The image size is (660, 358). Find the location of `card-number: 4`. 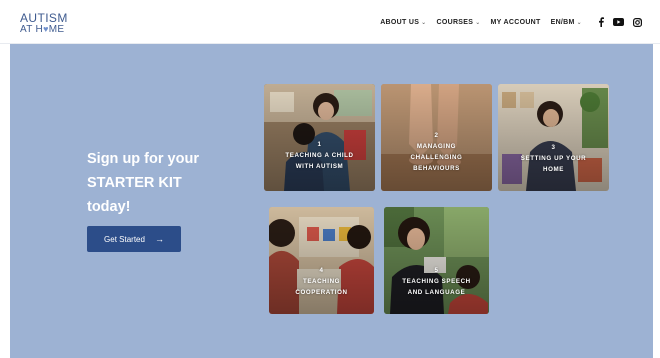

card-number: 4 is located at coordinates (321, 270).